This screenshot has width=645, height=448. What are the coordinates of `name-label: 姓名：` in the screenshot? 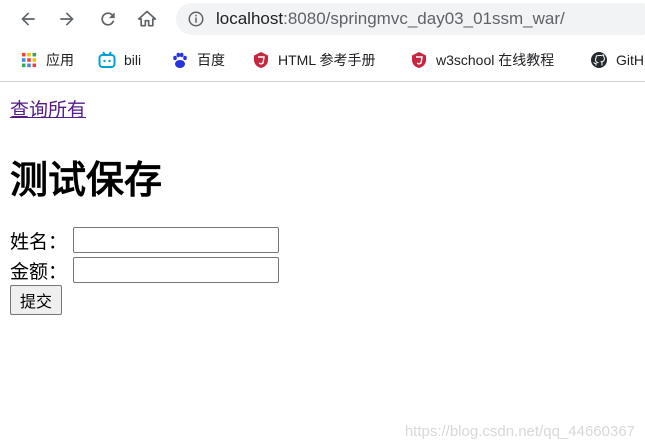 It's located at (39, 241).